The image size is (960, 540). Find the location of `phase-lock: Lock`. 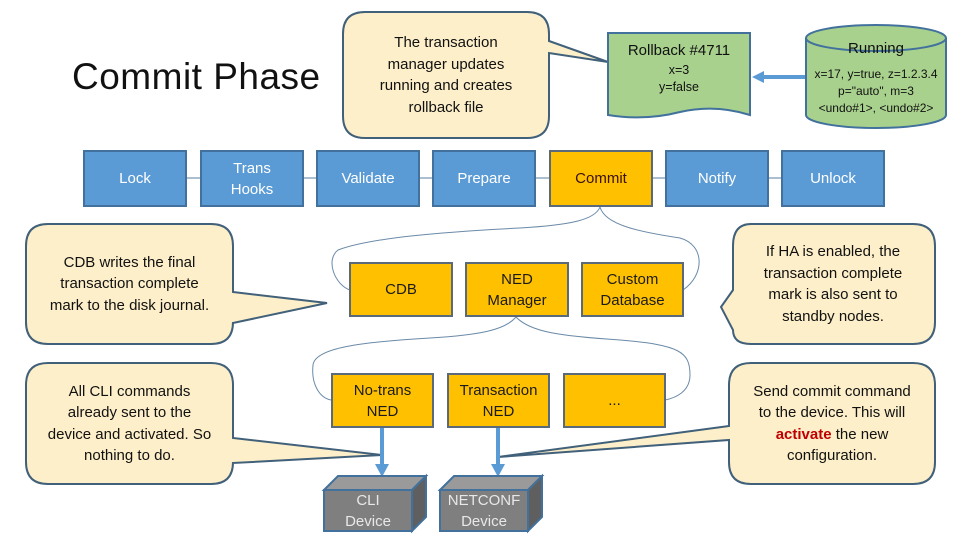

phase-lock: Lock is located at coordinates (135, 178).